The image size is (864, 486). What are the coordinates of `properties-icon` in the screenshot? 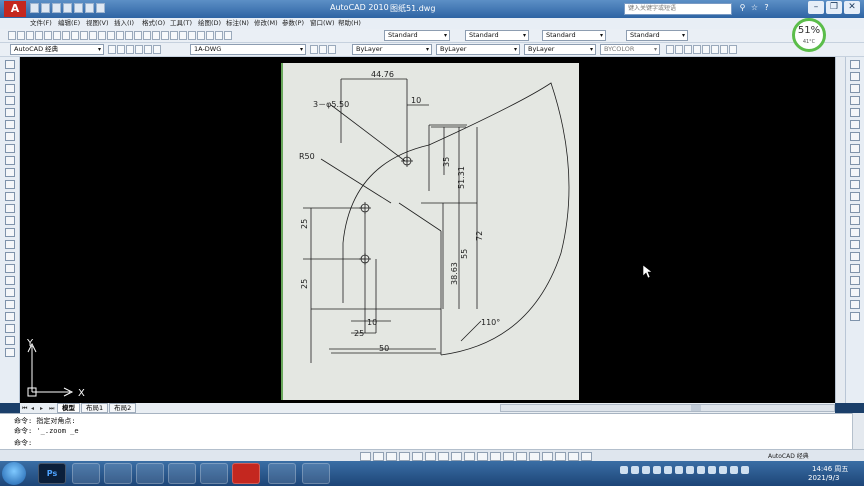 It's located at (174, 35).